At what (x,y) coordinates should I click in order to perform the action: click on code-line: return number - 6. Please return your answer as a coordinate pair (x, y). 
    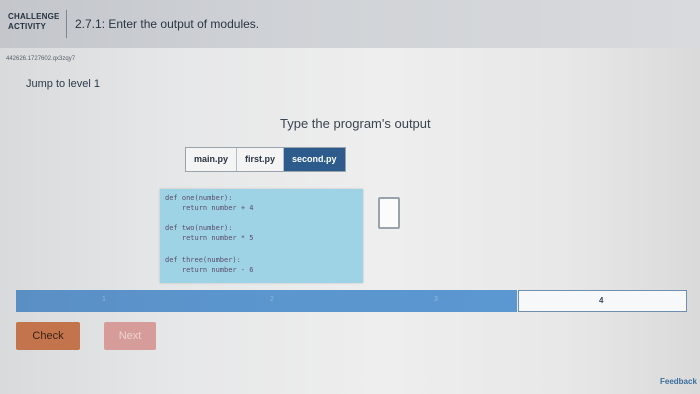
    Looking at the image, I should click on (209, 270).